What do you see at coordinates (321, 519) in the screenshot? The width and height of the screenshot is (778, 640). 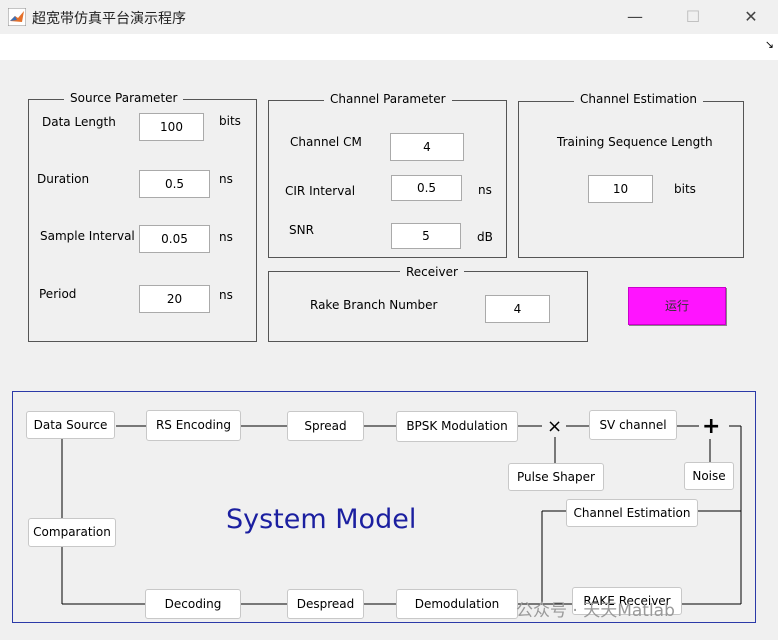 I see `system-model-title: System Model` at bounding box center [321, 519].